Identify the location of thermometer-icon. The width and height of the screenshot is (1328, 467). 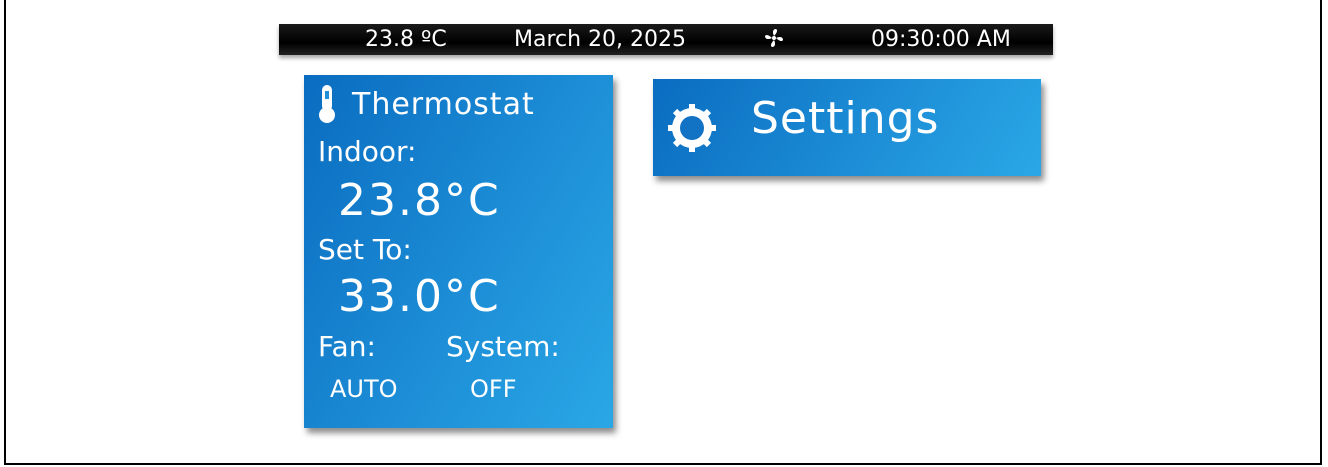
(327, 104).